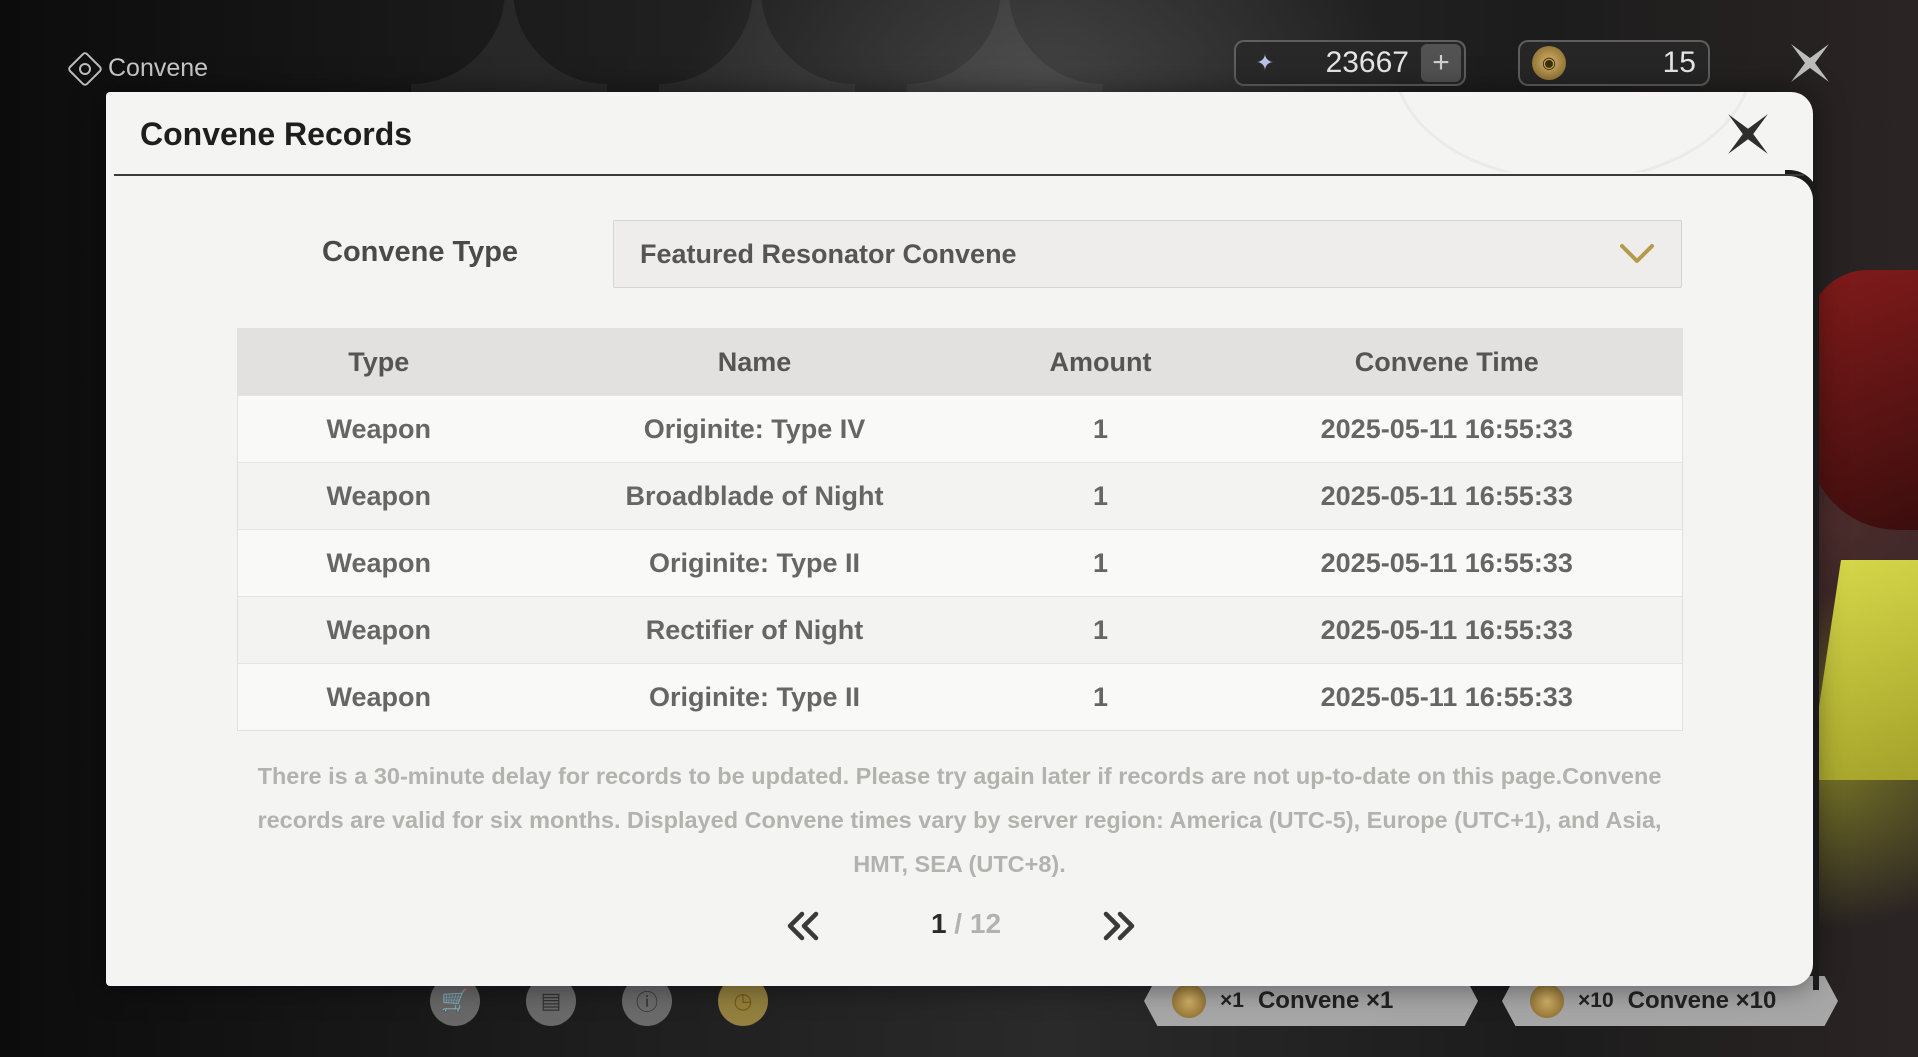 Image resolution: width=1918 pixels, height=1057 pixels. Describe the element at coordinates (551, 1000) in the screenshot. I see `document-search-icon: ▤` at that location.